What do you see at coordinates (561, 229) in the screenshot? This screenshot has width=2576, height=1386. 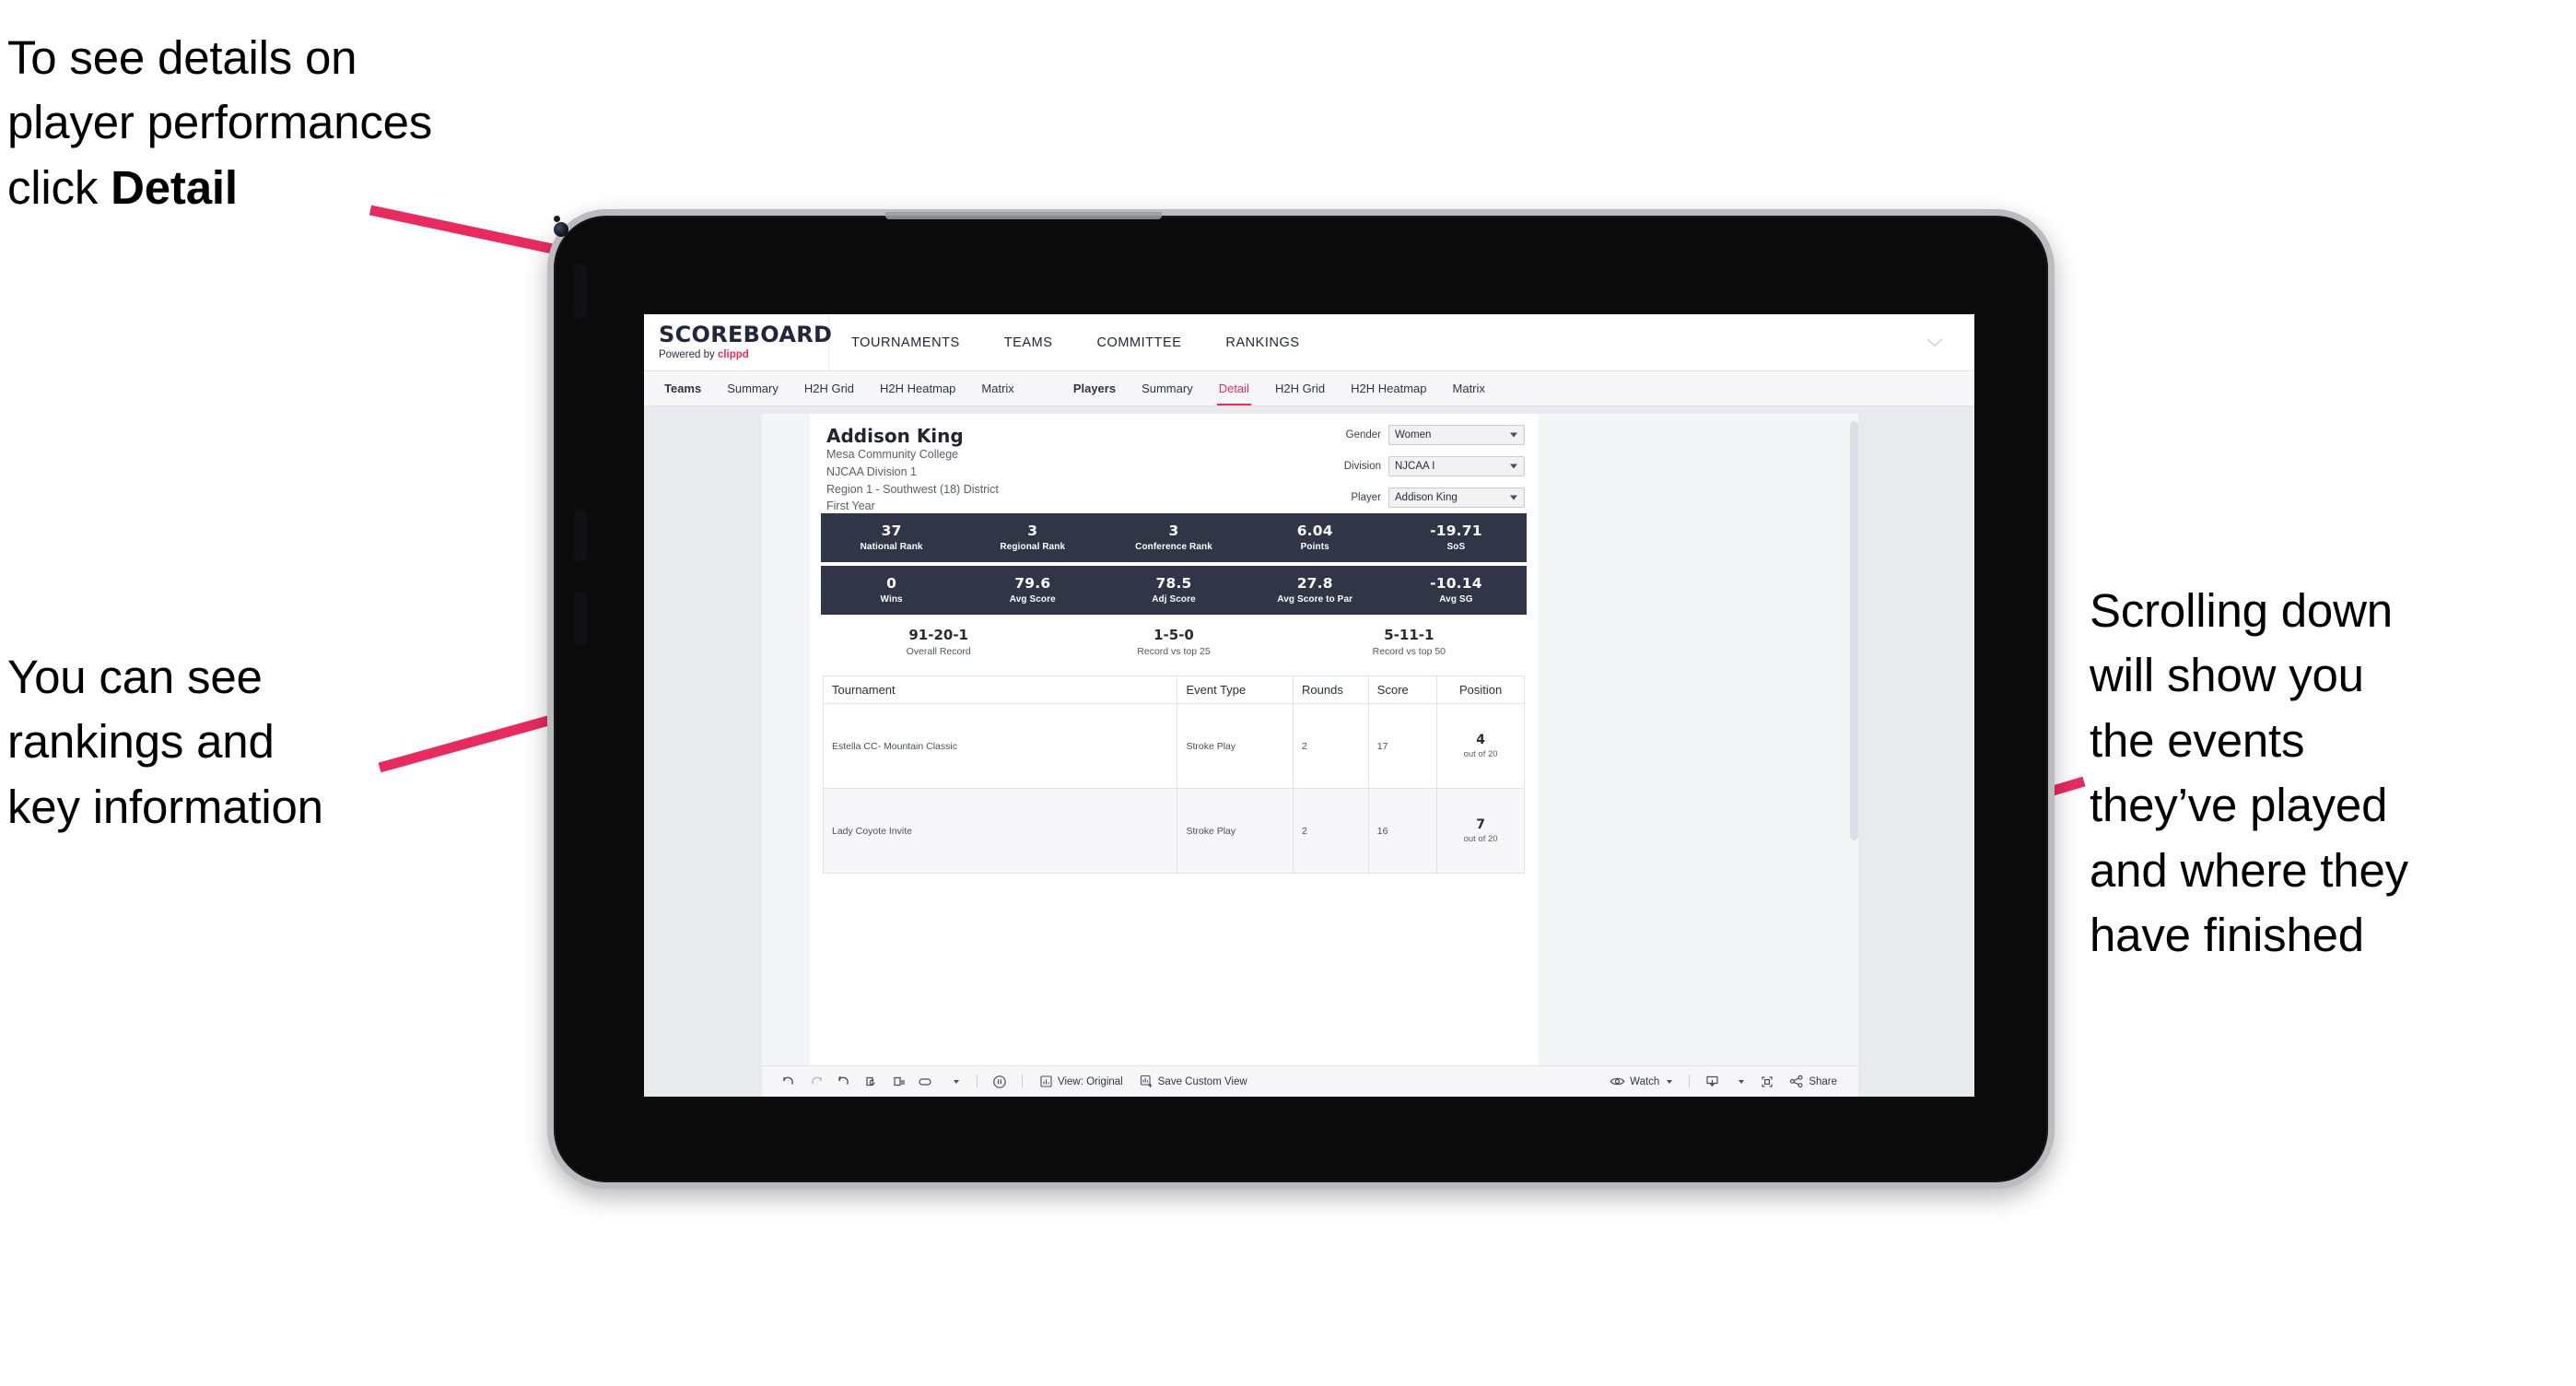 I see `tablet-camera-icon` at bounding box center [561, 229].